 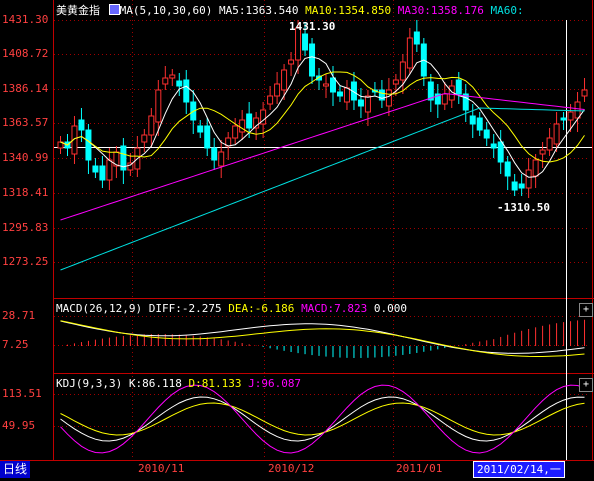 I want to click on price-tick: 1363.57, so click(x=25, y=122).